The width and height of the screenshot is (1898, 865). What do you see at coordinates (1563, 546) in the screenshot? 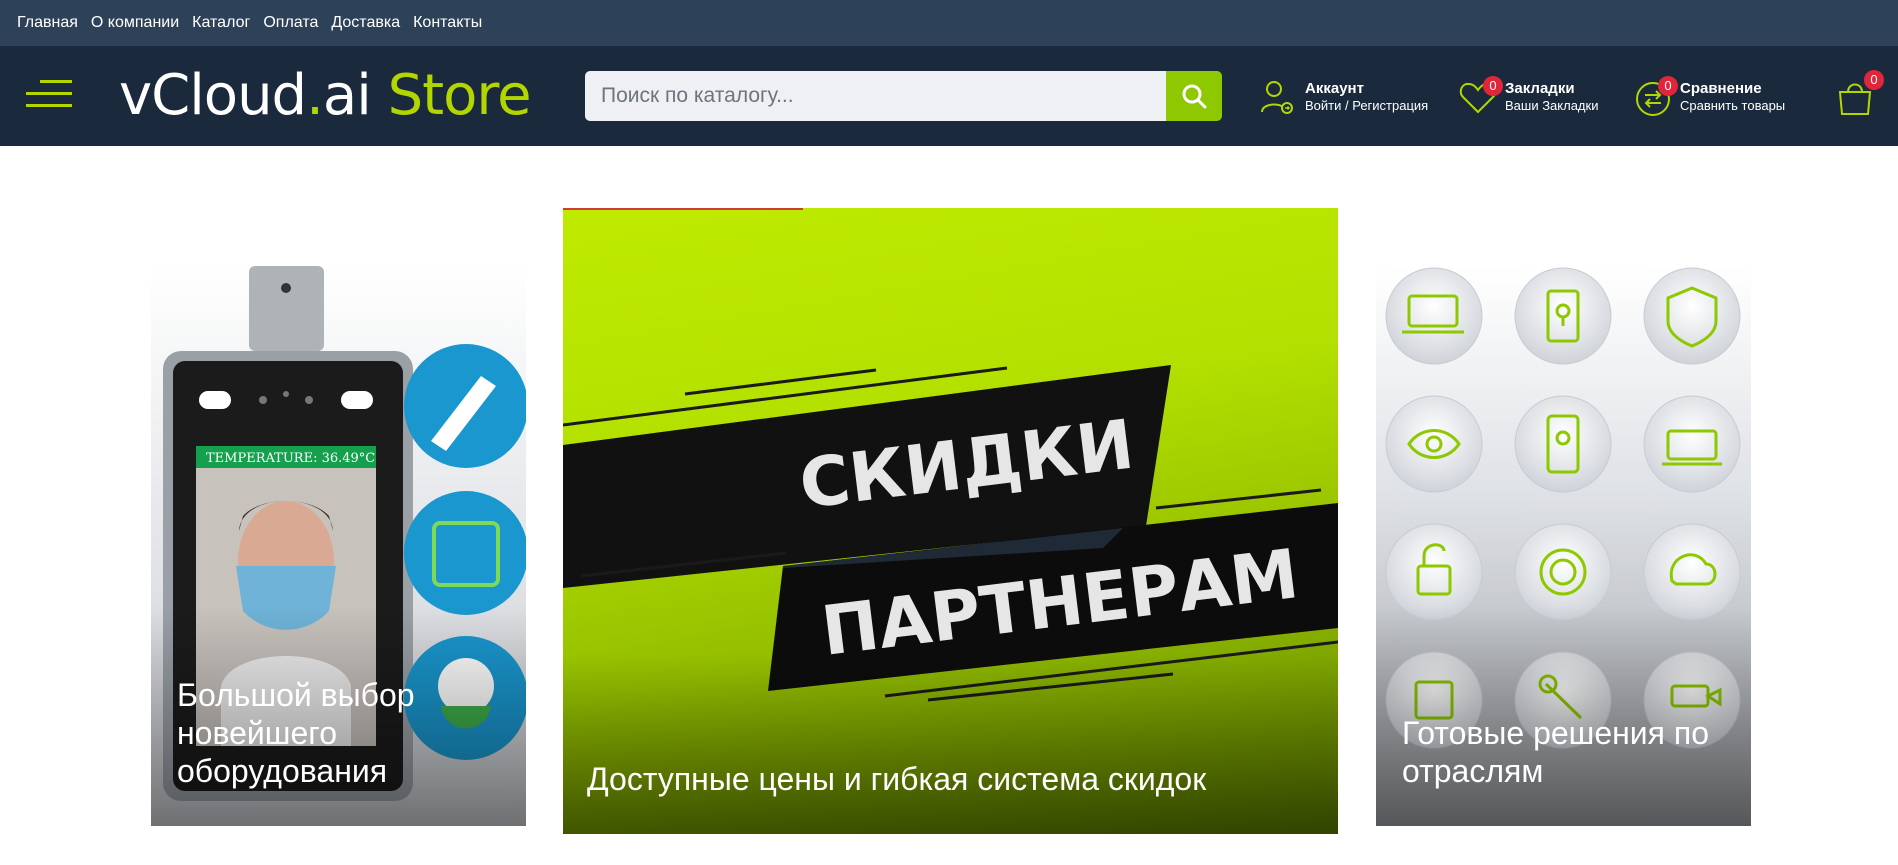
I see `banner-industry-solutions: Готовые решения по отраслям` at bounding box center [1563, 546].